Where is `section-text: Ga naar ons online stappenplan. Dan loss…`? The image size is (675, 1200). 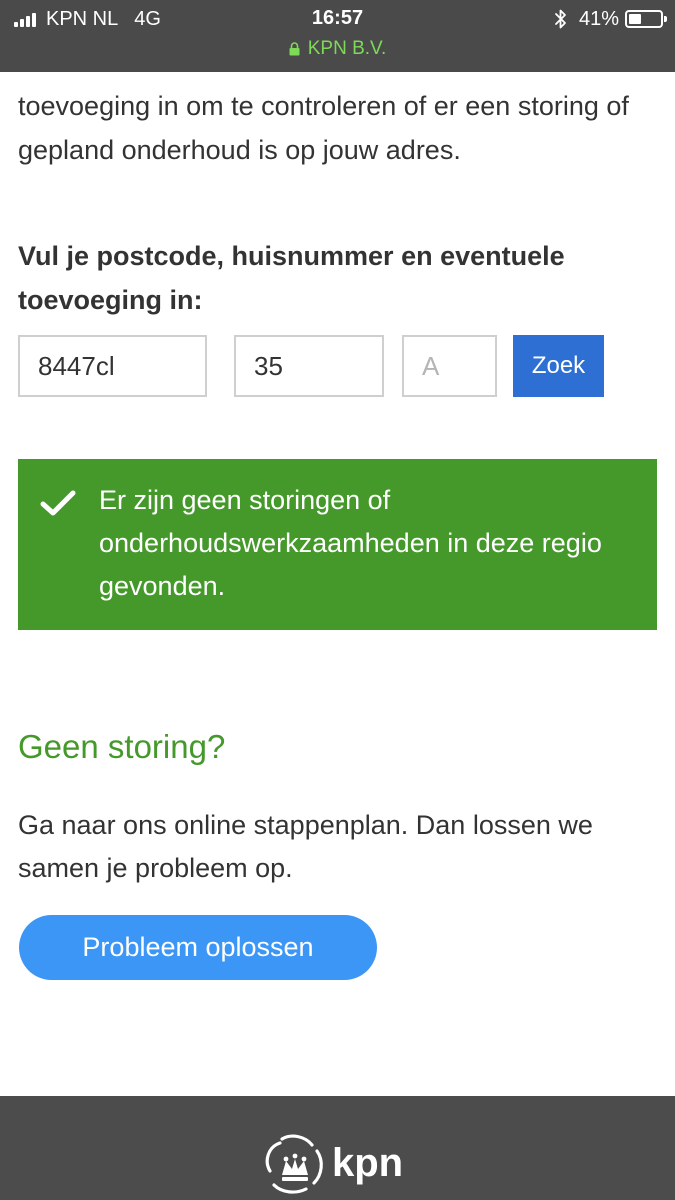
section-text: Ga naar ons online stappenplan. Dan loss… is located at coordinates (305, 846).